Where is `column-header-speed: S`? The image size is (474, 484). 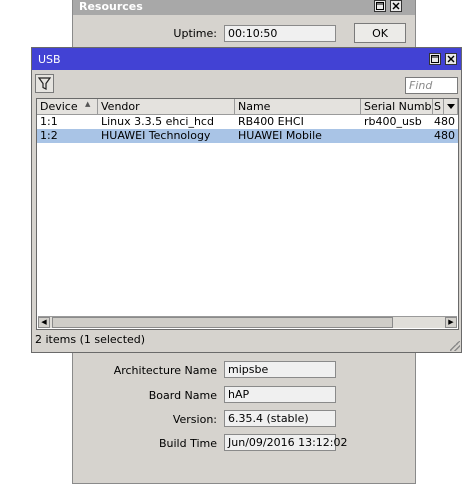 column-header-speed: S is located at coordinates (438, 107).